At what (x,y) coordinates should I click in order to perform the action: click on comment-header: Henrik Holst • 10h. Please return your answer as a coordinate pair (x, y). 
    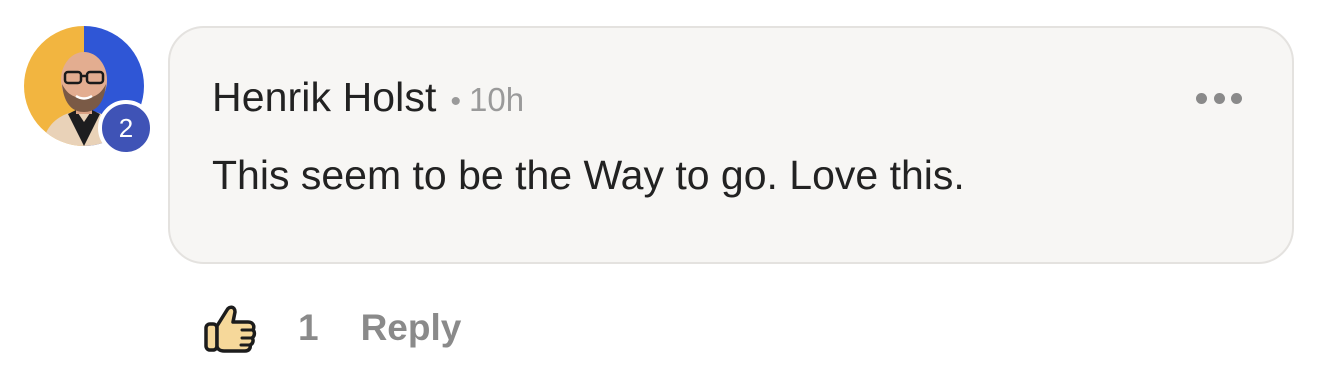
    Looking at the image, I should click on (368, 97).